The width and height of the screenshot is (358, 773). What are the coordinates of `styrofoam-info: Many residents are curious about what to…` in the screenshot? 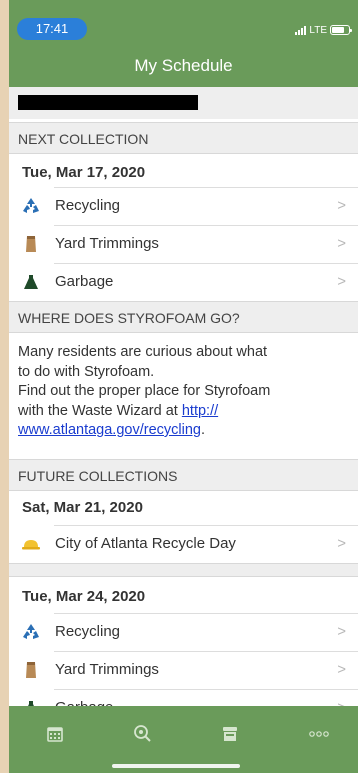 It's located at (183, 392).